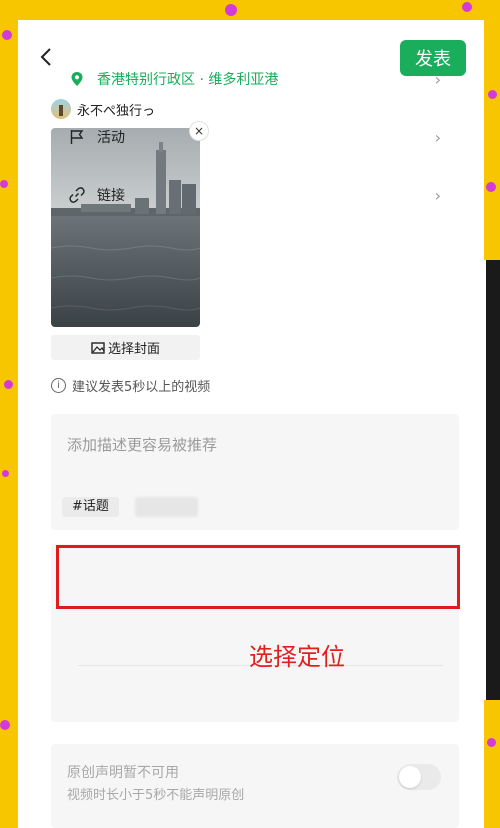 This screenshot has height=828, width=500. Describe the element at coordinates (297, 657) in the screenshot. I see `annotation-text: 选择定位` at that location.